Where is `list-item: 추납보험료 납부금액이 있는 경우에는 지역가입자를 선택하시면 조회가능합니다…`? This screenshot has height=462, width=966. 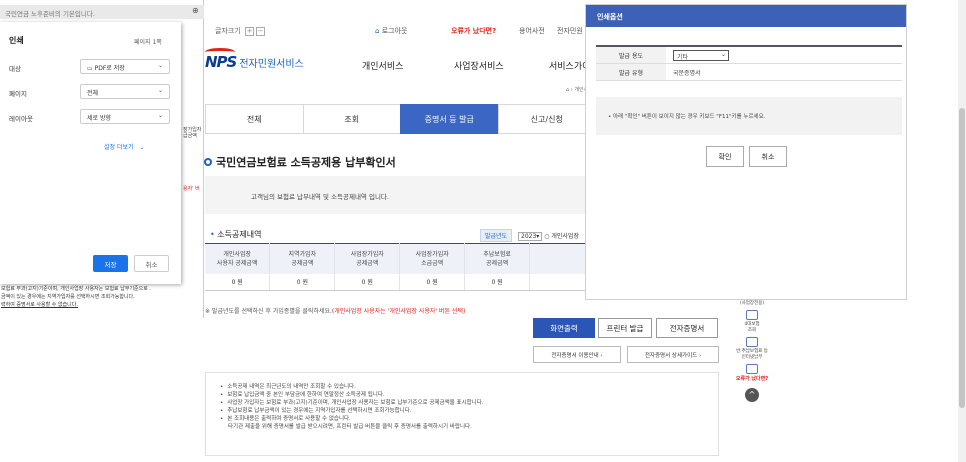 list-item: 추납보험료 납부금액이 있는 경우에는 지역가입자를 선택하시면 조회가능합니다… is located at coordinates (469, 411).